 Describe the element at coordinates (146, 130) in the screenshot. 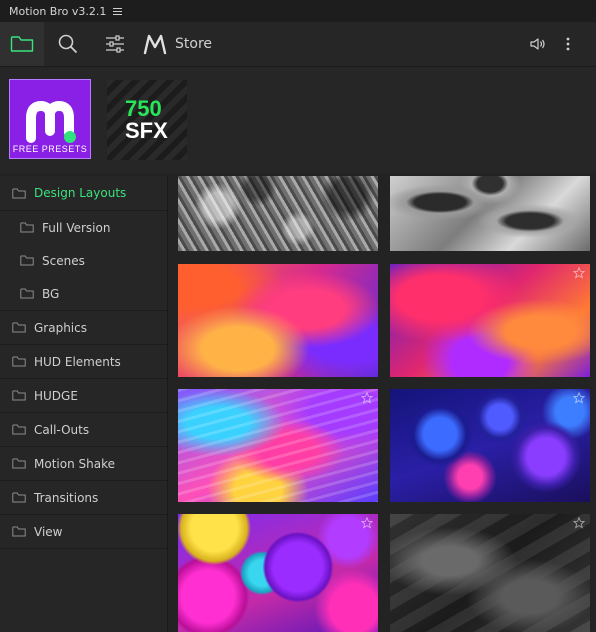

I see `sfx-word: SFX` at that location.